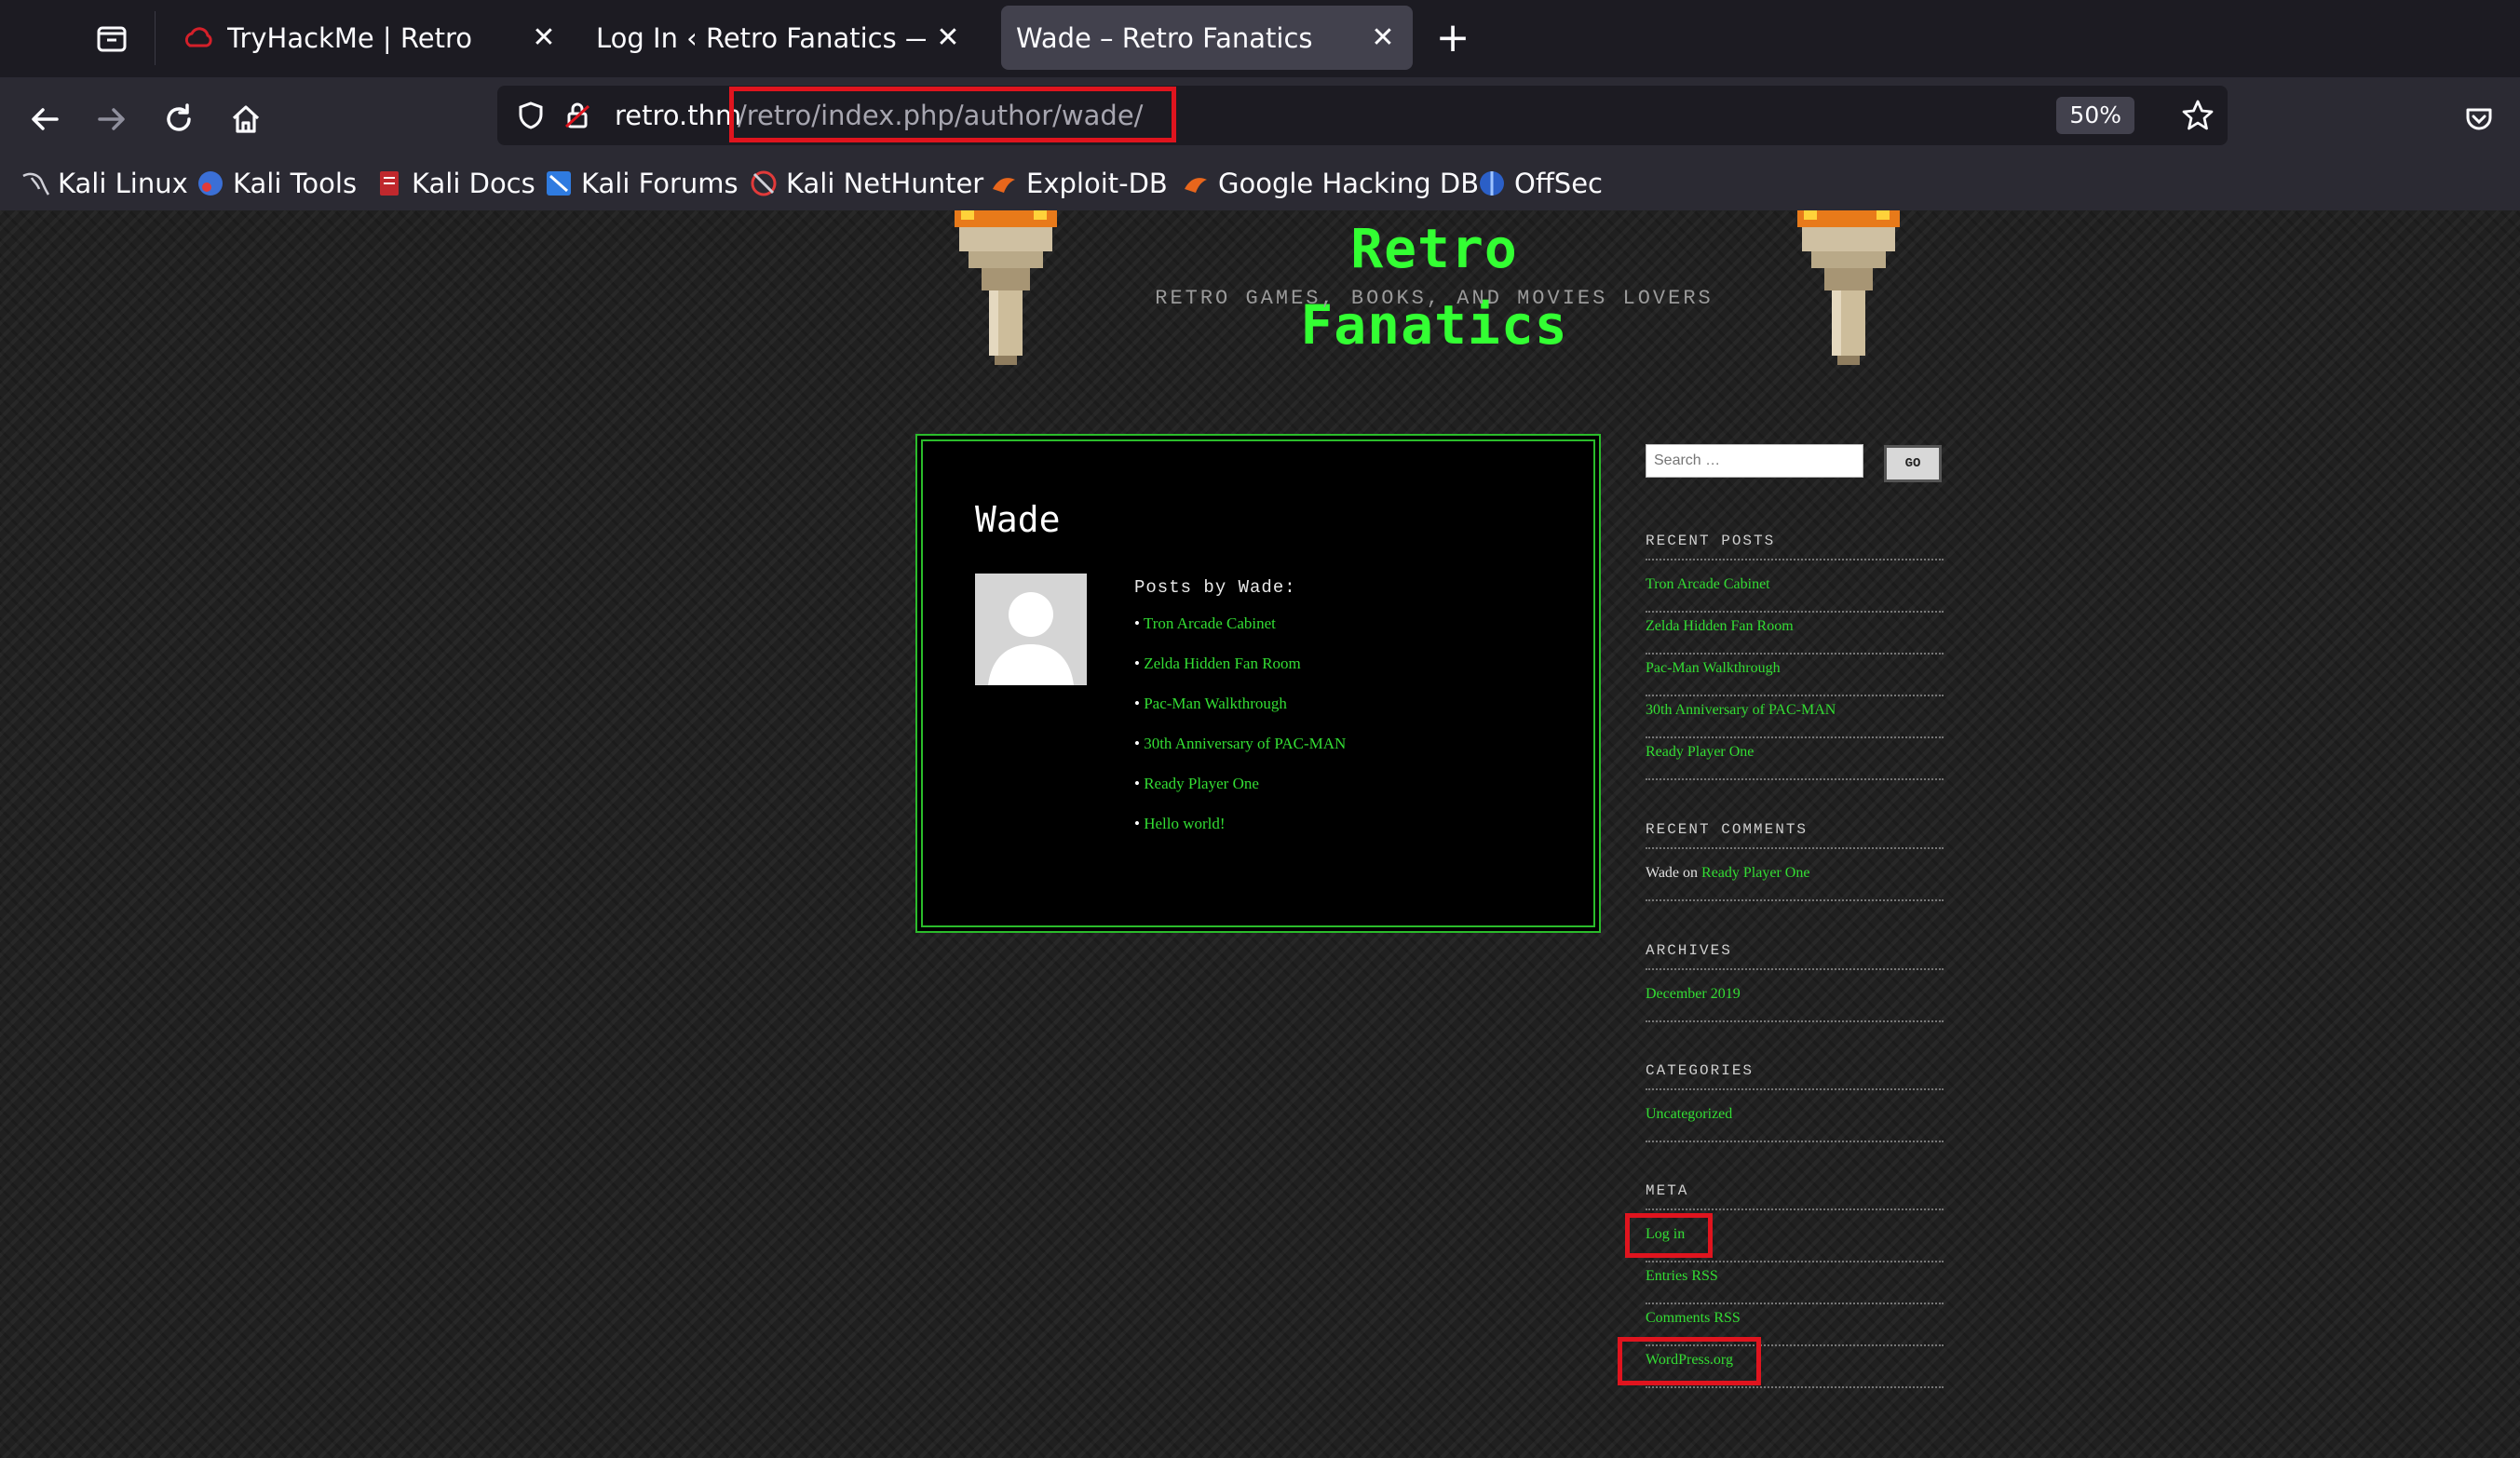 The width and height of the screenshot is (2520, 1458). What do you see at coordinates (952, 115) in the screenshot?
I see `url-highlight-box` at bounding box center [952, 115].